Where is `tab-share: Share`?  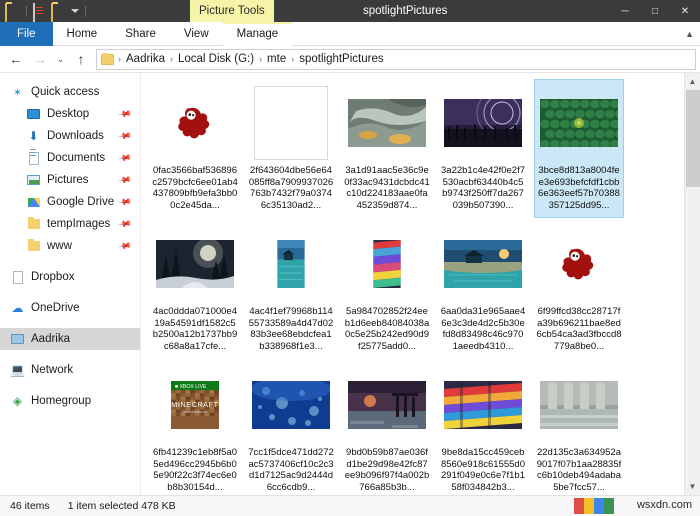 tab-share: Share is located at coordinates (140, 34).